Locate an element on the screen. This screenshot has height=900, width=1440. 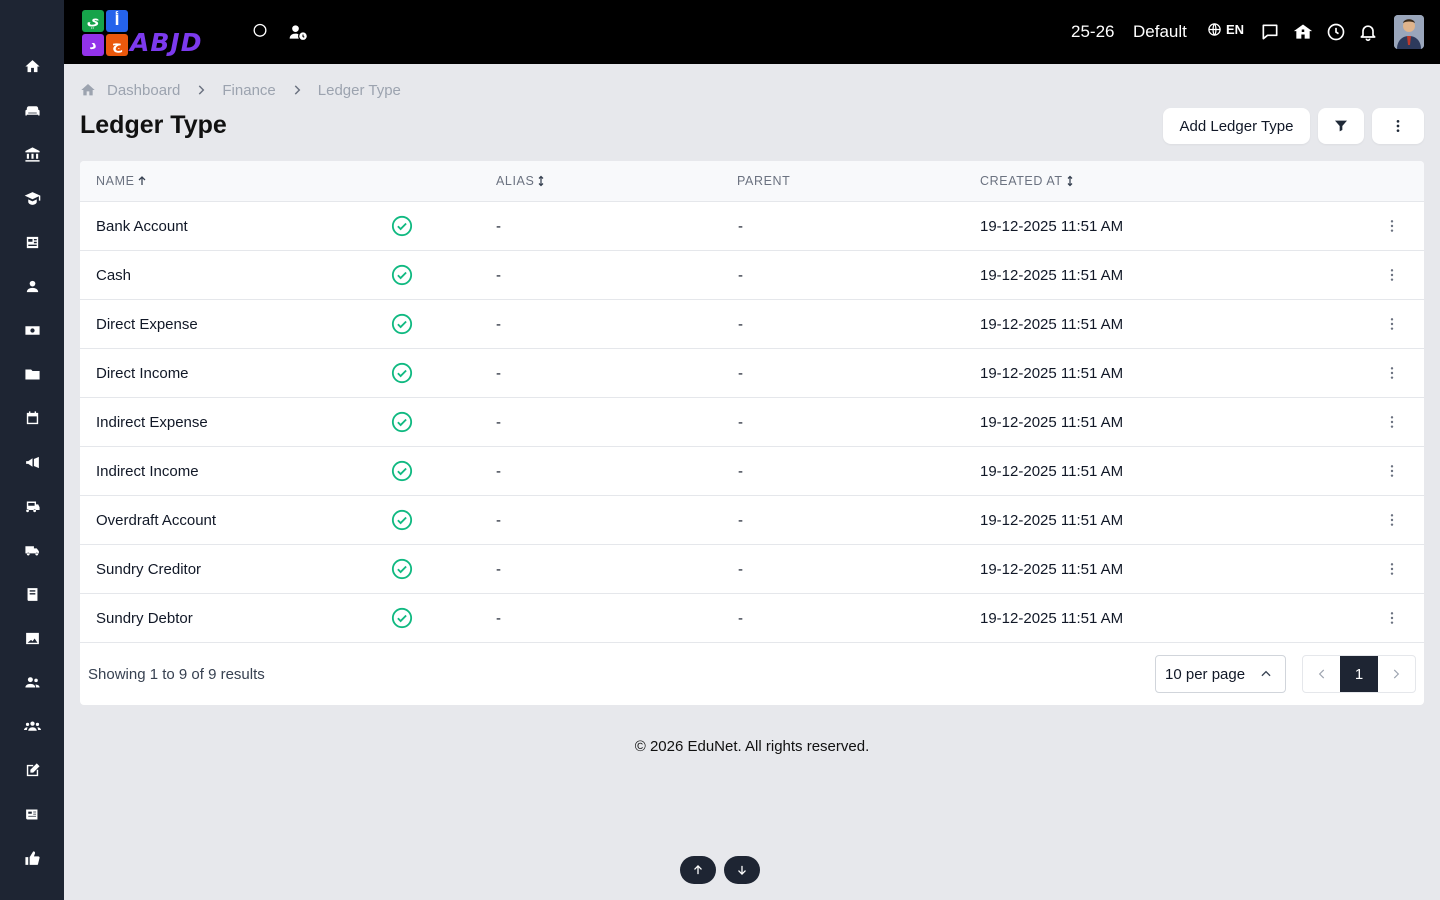
money-icon is located at coordinates (32, 330).